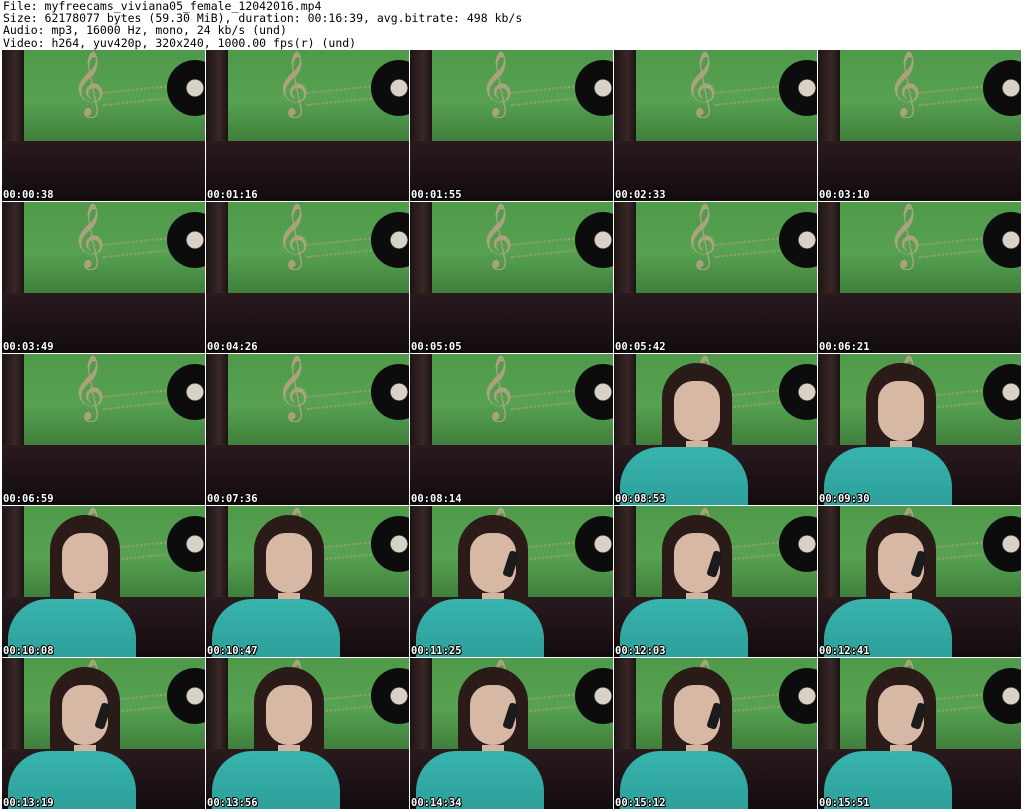 The image size is (1024, 811). I want to click on thumbnail-timestamp: 00:11:25, so click(436, 651).